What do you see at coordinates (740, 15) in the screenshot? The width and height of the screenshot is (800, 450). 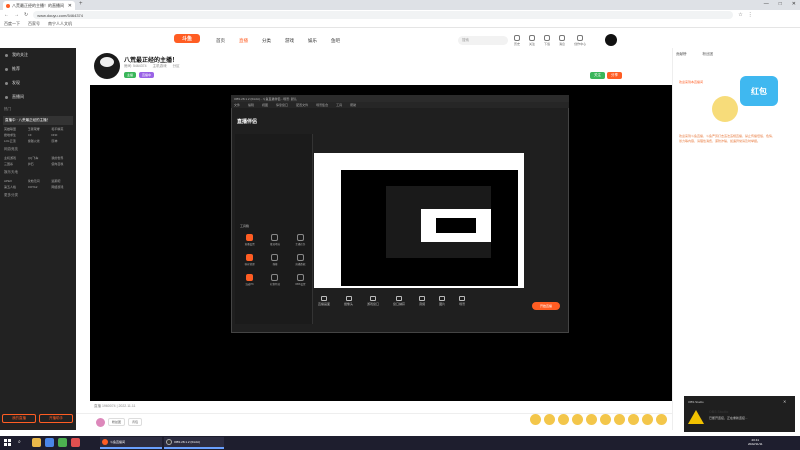 I see `star-icon: ☆` at bounding box center [740, 15].